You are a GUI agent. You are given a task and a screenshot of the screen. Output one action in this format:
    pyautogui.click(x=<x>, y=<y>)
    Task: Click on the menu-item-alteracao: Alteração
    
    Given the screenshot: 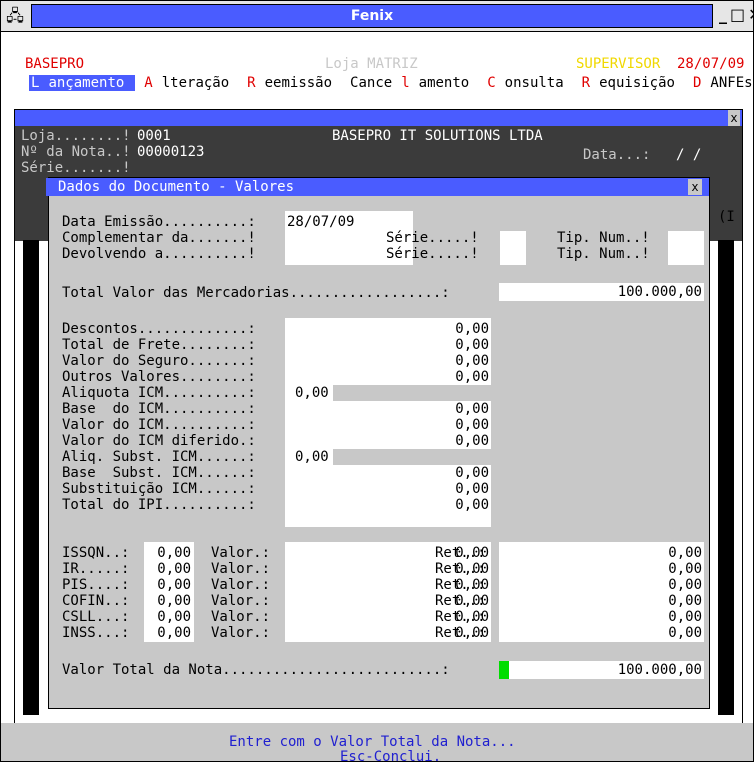 What is the action you would take?
    pyautogui.click(x=191, y=83)
    